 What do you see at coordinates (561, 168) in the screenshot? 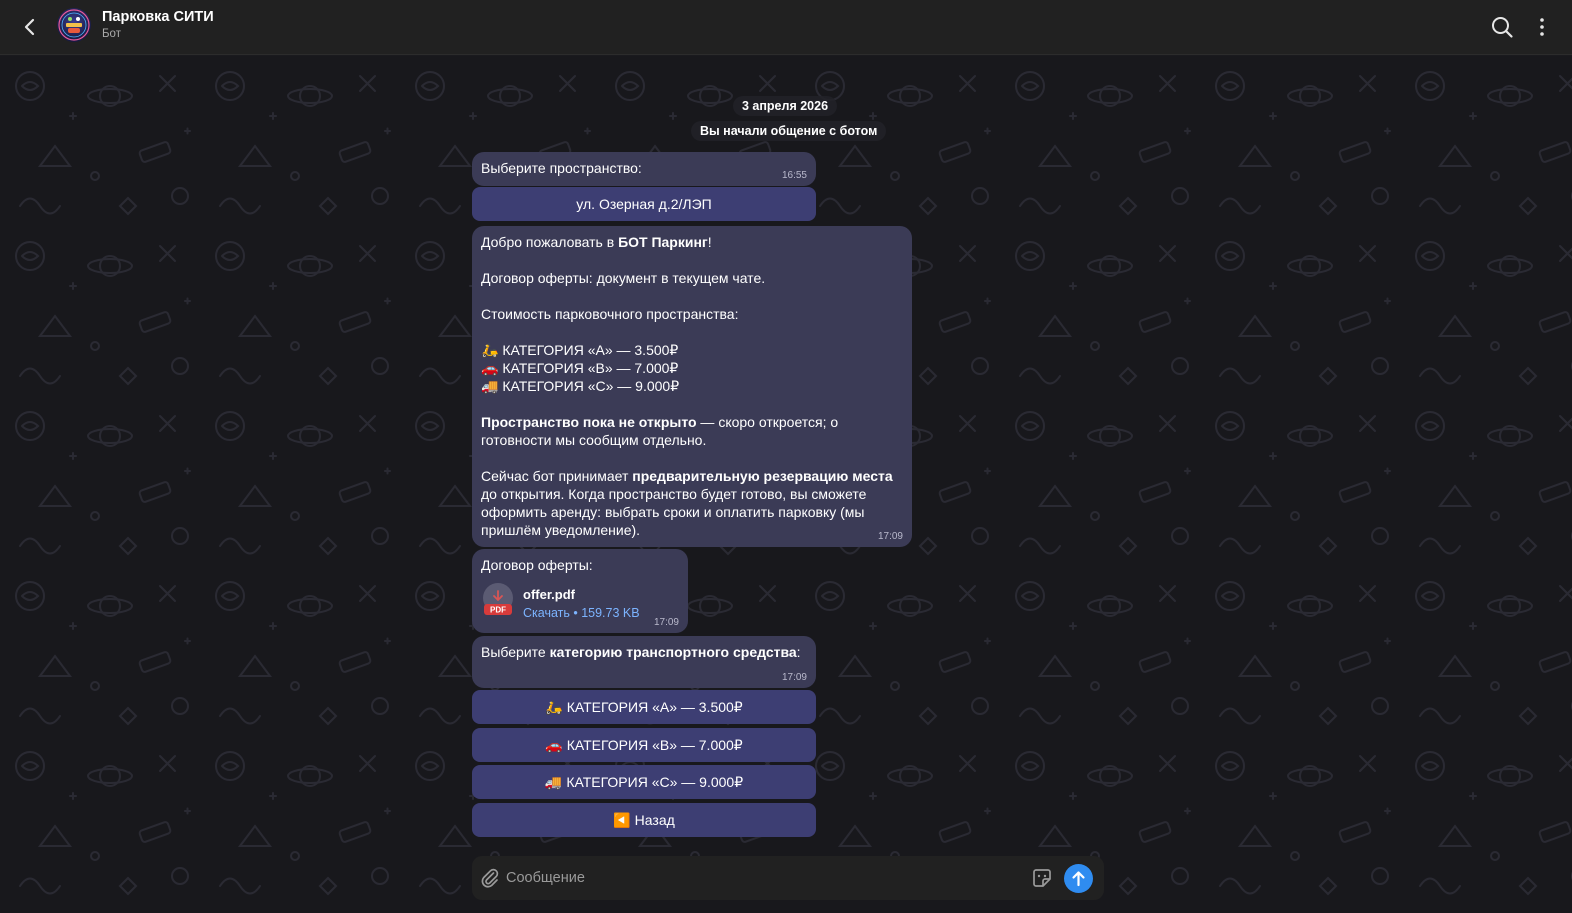
I see `message-text: Выберите пространство:` at bounding box center [561, 168].